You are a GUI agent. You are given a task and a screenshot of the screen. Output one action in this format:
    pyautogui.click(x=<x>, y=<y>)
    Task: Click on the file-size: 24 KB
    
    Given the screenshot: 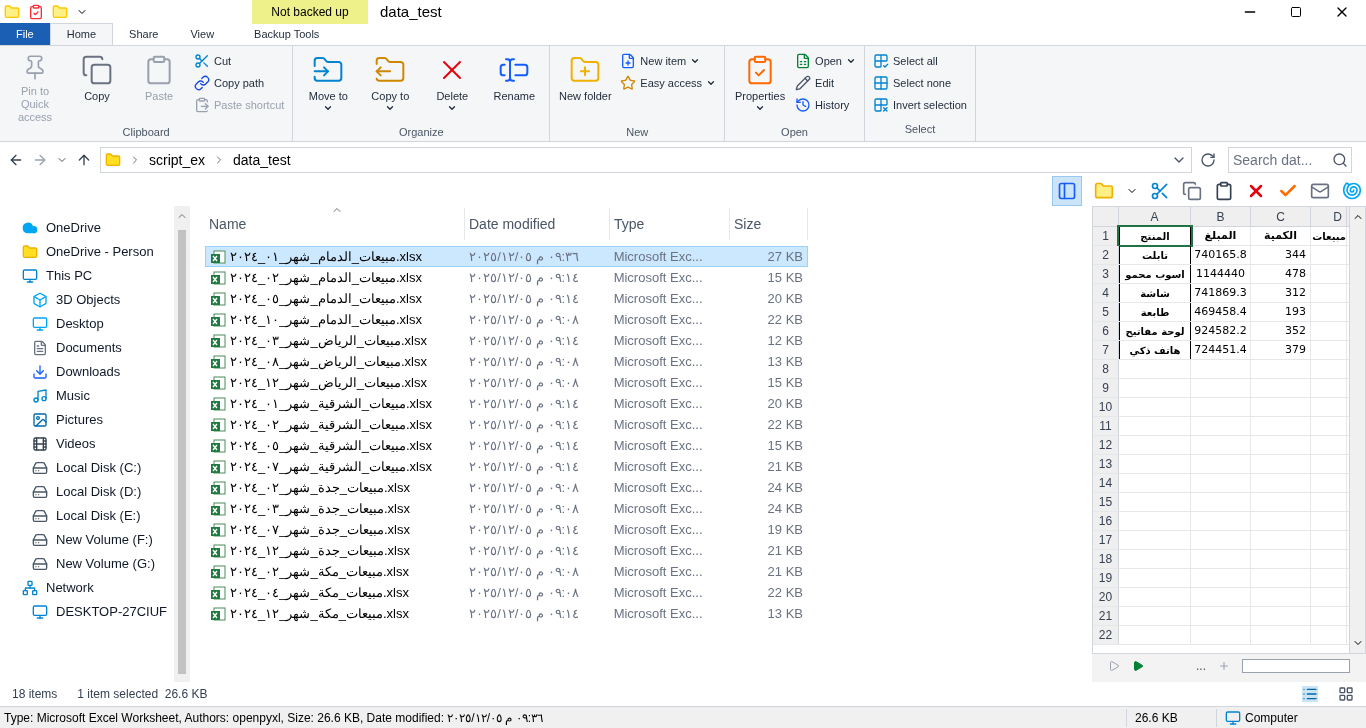 What is the action you would take?
    pyautogui.click(x=785, y=487)
    